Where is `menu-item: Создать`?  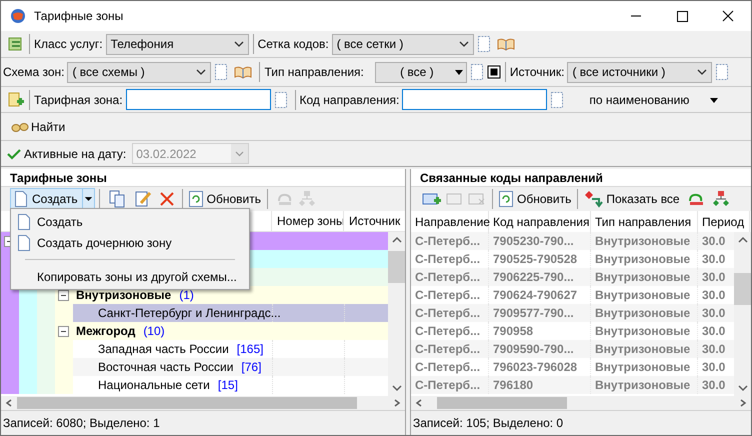 menu-item: Создать is located at coordinates (130, 221).